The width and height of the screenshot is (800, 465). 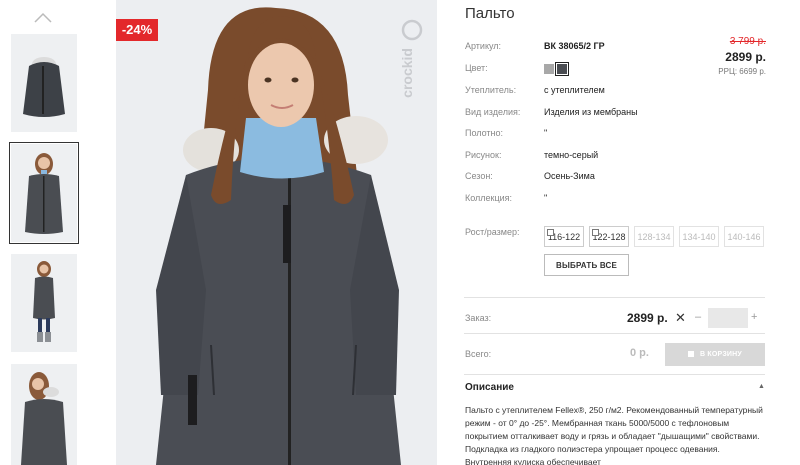 What do you see at coordinates (546, 133) in the screenshot?
I see `attr-value-fabric: "` at bounding box center [546, 133].